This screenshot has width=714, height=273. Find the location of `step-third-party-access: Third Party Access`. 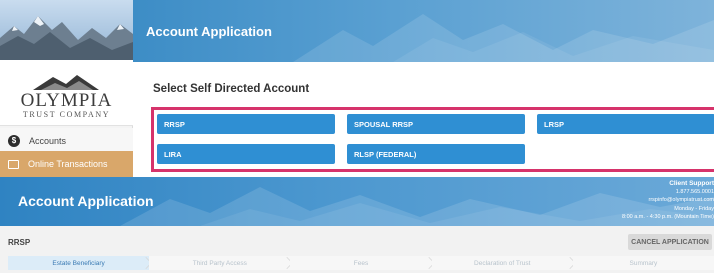

step-third-party-access: Third Party Access is located at coordinates (221, 263).